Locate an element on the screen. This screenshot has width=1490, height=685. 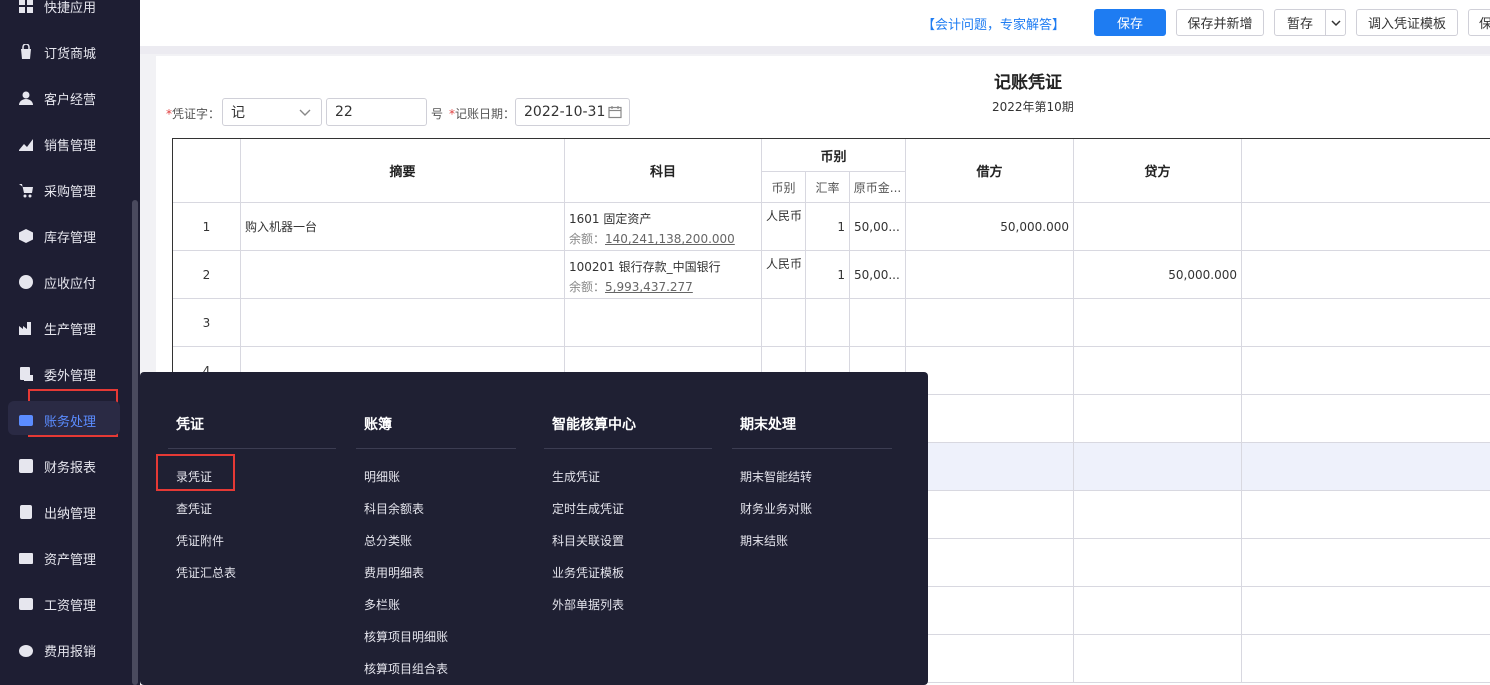
apps-icon is located at coordinates (26, 7).